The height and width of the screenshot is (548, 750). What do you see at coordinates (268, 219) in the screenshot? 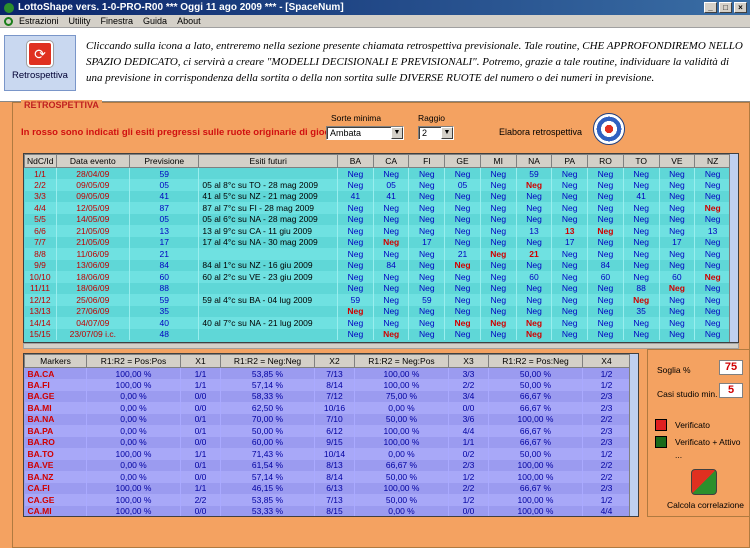
I see `esiti-cell: 05 al 6°c su NA - 28 mag 2009` at bounding box center [268, 219].